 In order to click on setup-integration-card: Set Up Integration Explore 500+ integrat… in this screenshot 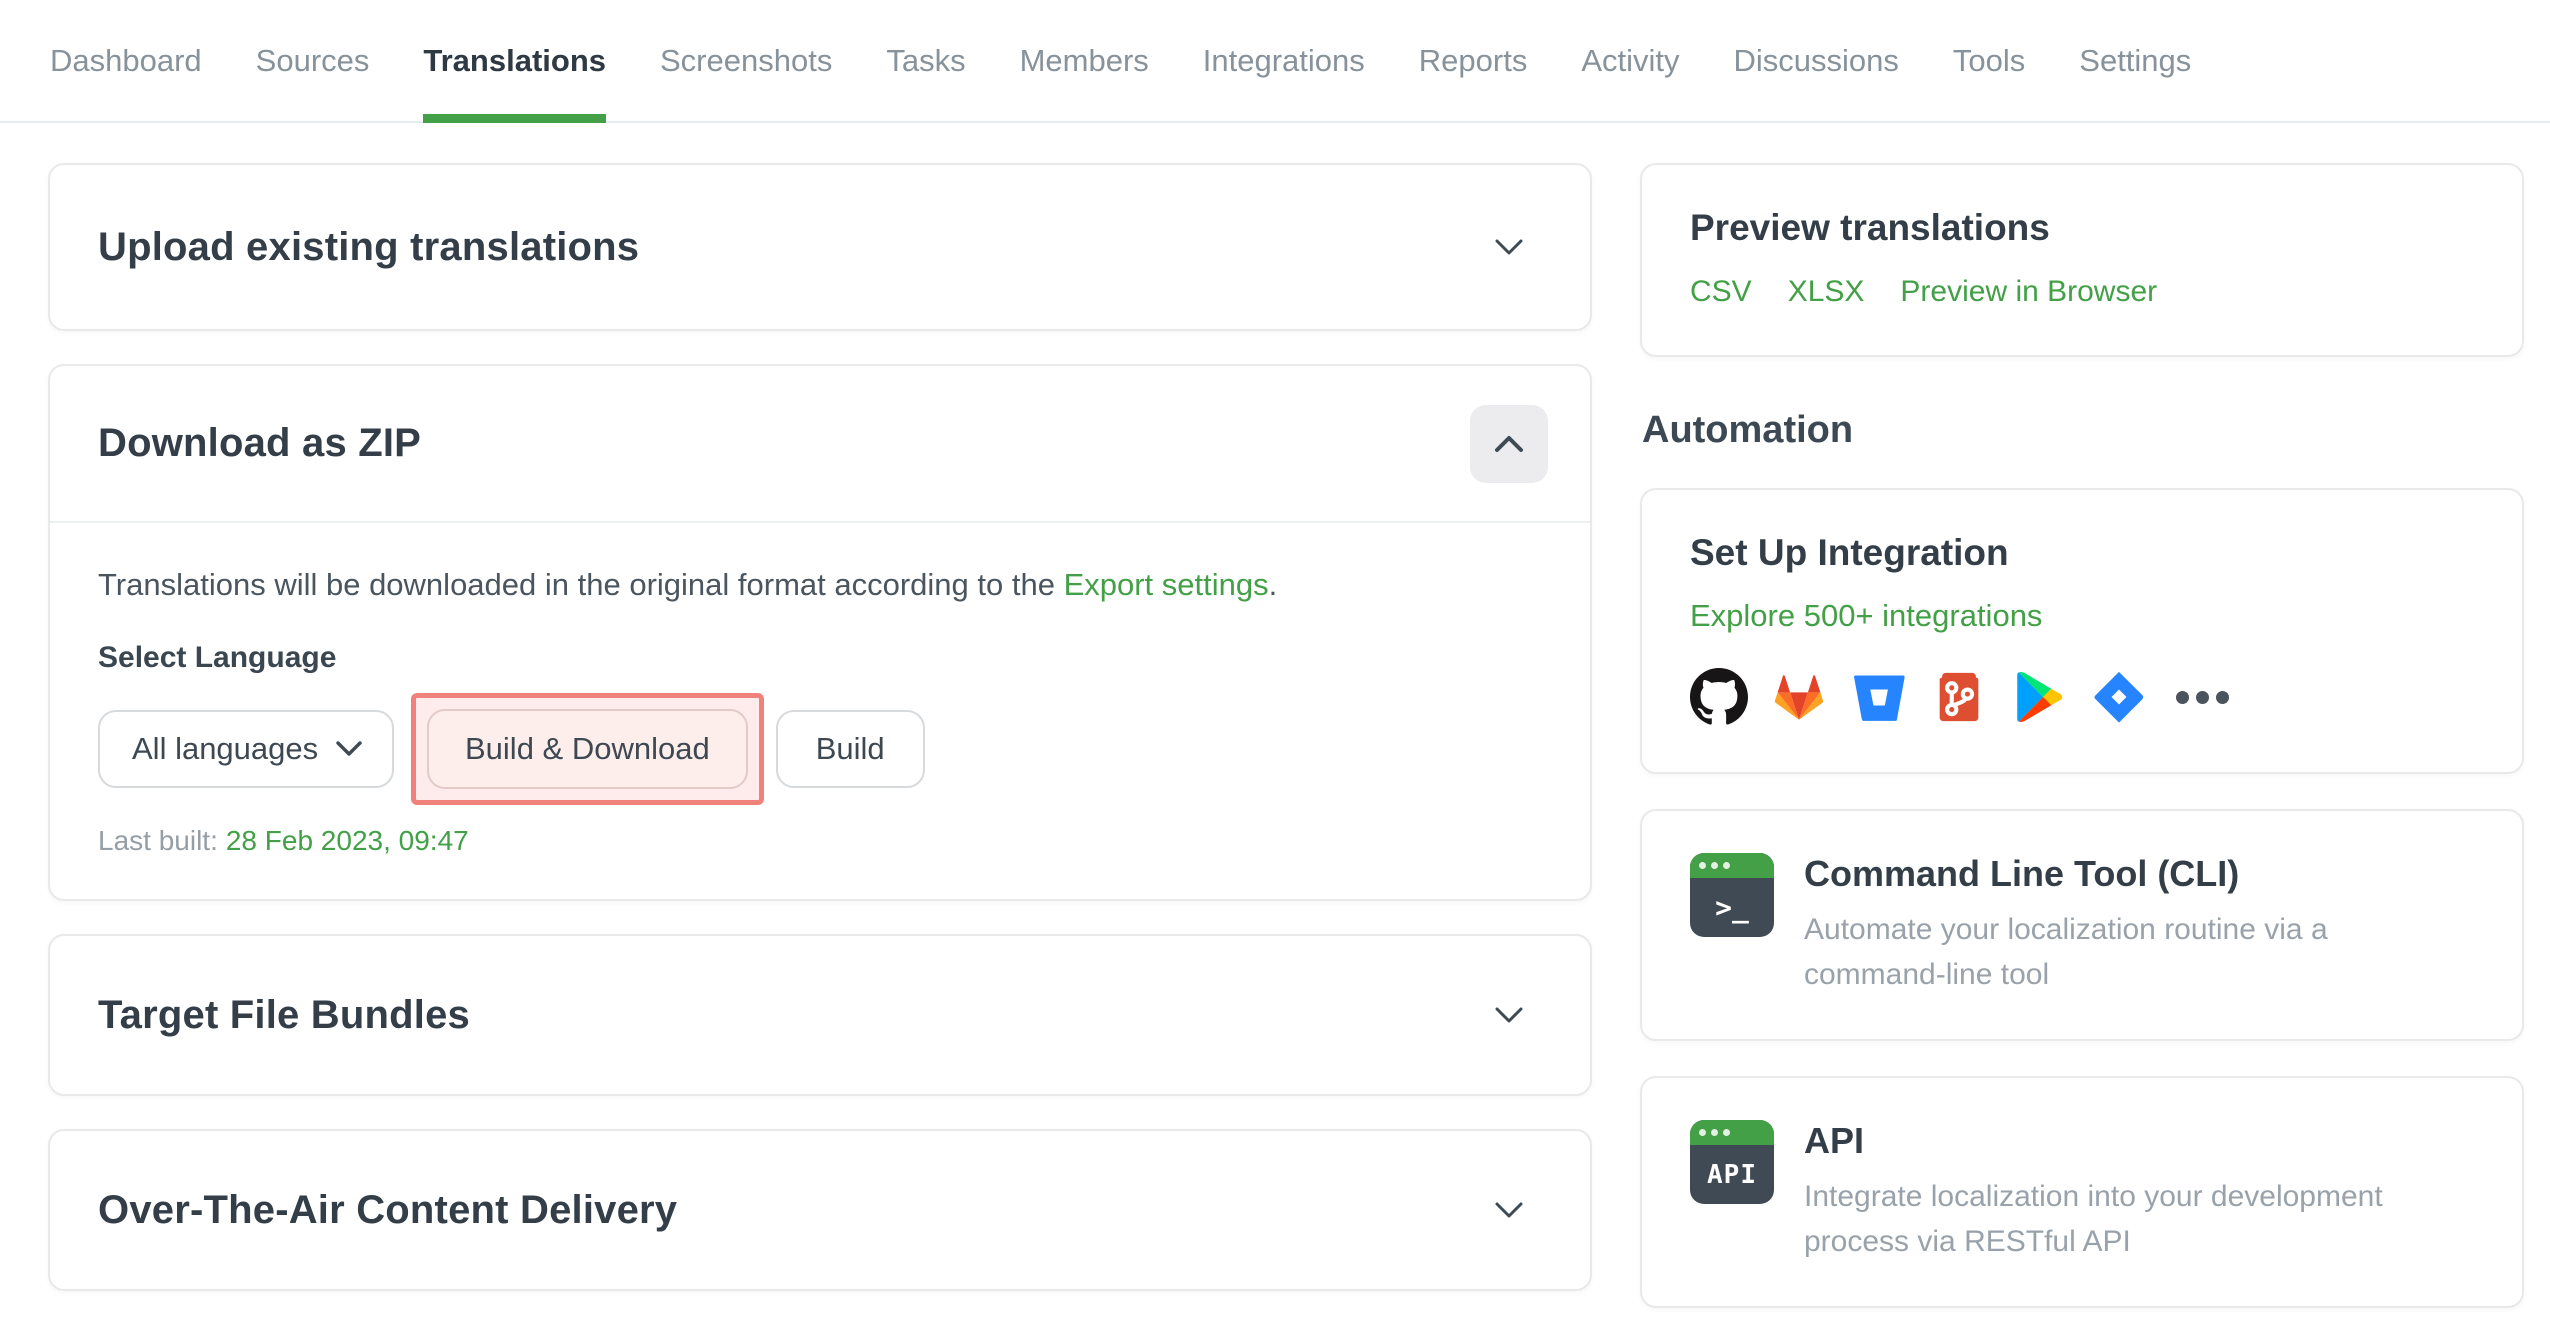, I will do `click(2082, 631)`.